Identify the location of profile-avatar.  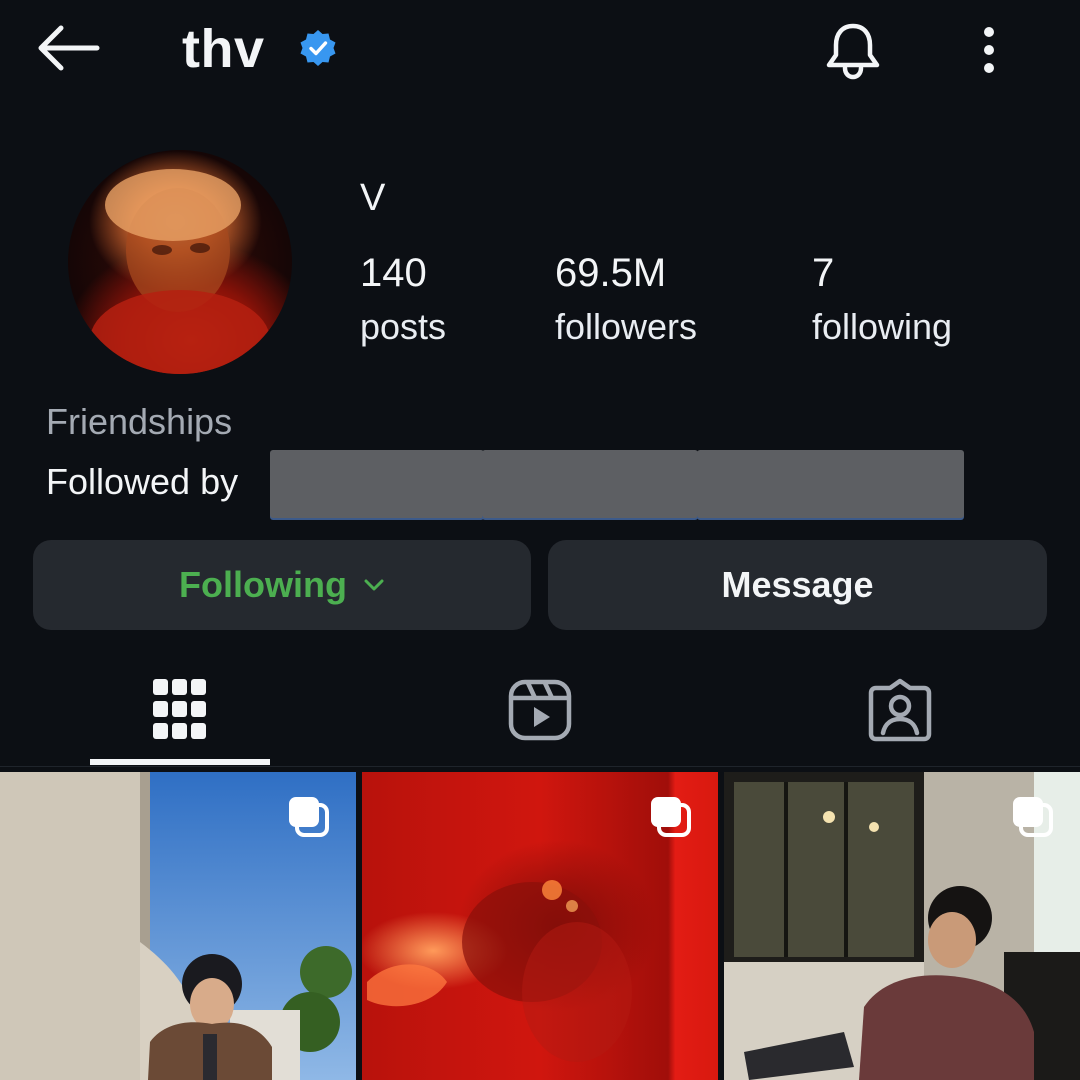
(180, 262).